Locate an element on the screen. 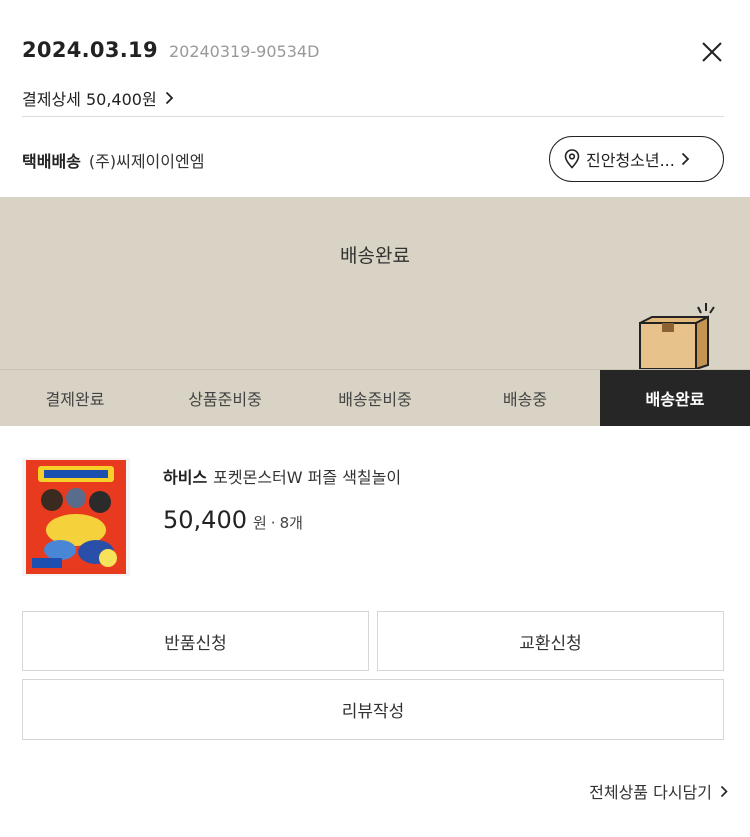 The width and height of the screenshot is (750, 837). delivery-steps: 결제완료 상품준비중 배송준비중 배송중 배송완료 is located at coordinates (375, 397).